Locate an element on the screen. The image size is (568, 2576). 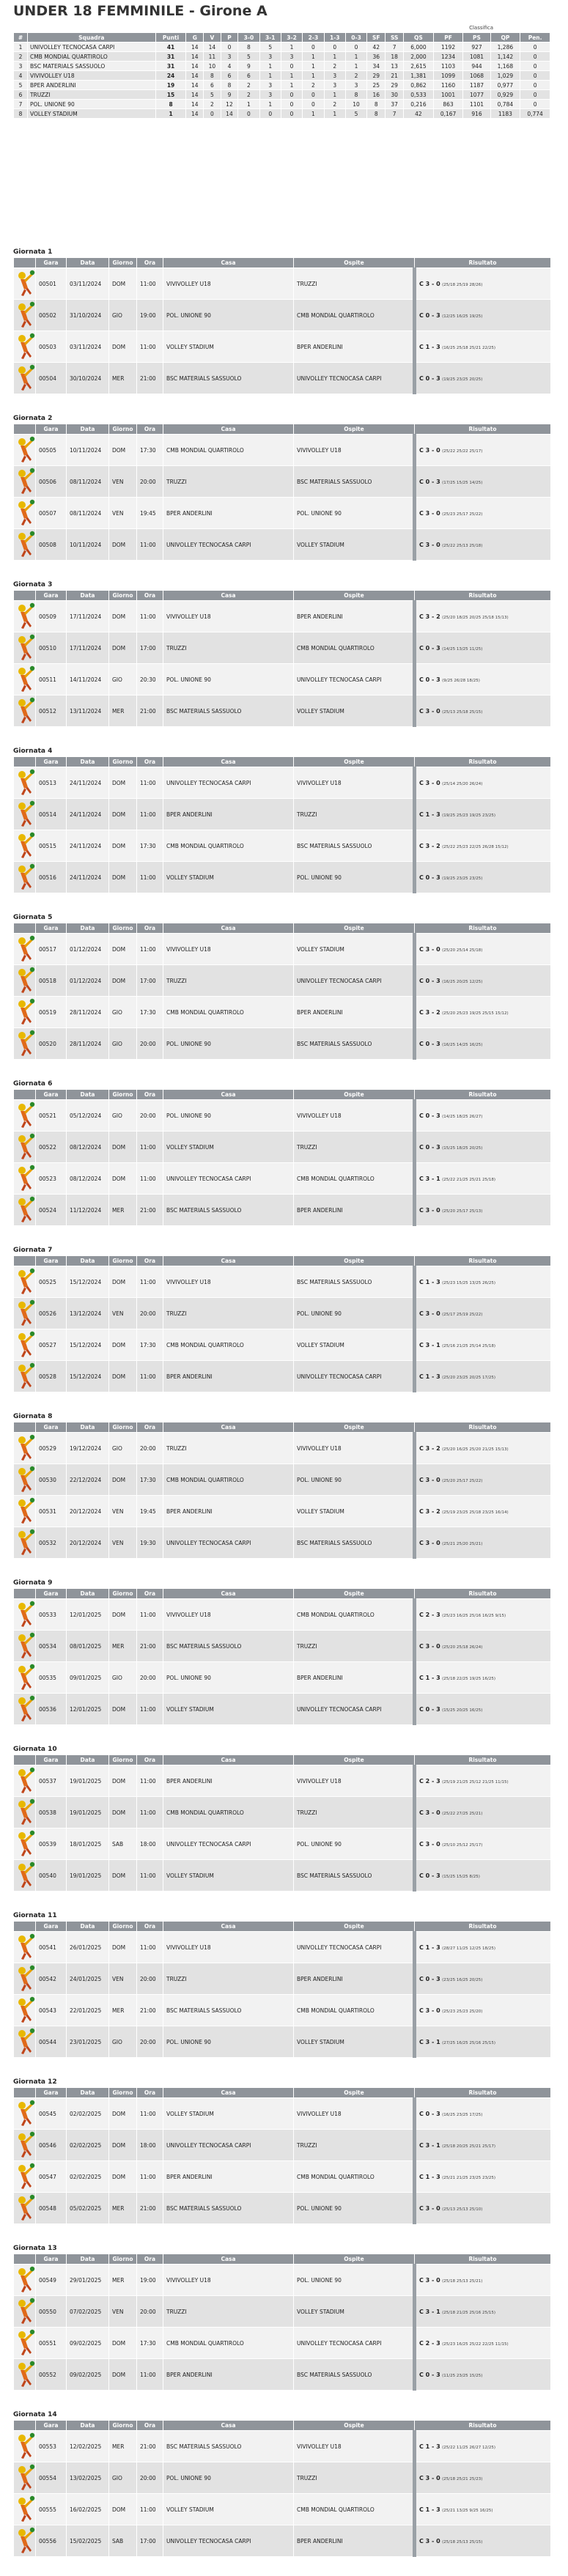
matches-header-cell is located at coordinates (24, 1427).